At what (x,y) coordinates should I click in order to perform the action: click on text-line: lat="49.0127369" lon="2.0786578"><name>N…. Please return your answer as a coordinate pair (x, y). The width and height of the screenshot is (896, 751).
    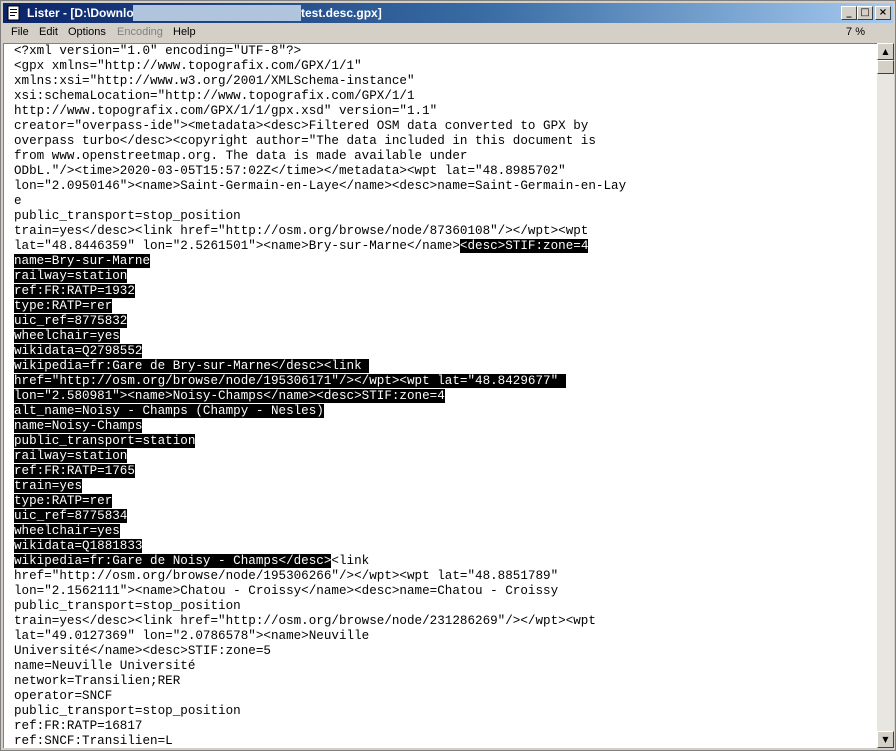
    Looking at the image, I should click on (320, 636).